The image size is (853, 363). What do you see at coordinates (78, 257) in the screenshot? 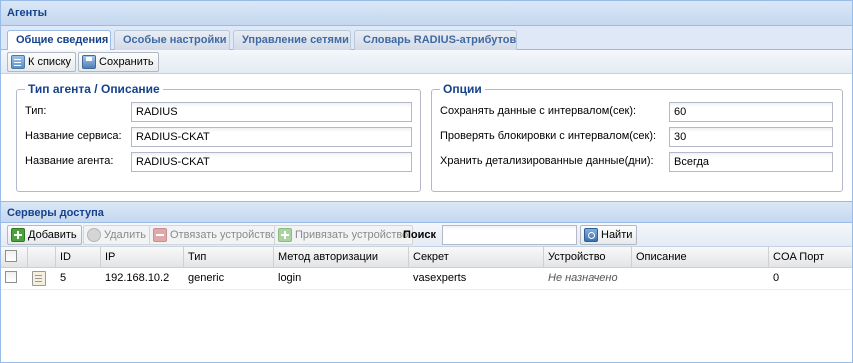
I see `column-header-id: ID` at bounding box center [78, 257].